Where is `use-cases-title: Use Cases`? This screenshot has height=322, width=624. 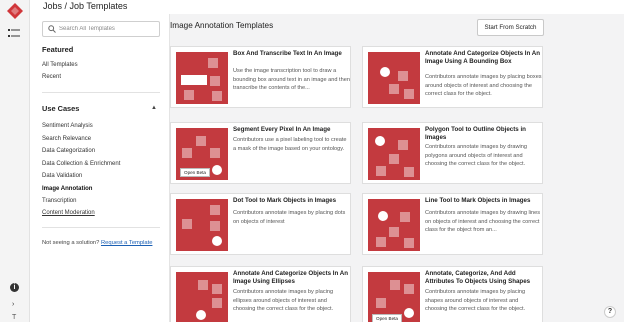 use-cases-title: Use Cases is located at coordinates (60, 108).